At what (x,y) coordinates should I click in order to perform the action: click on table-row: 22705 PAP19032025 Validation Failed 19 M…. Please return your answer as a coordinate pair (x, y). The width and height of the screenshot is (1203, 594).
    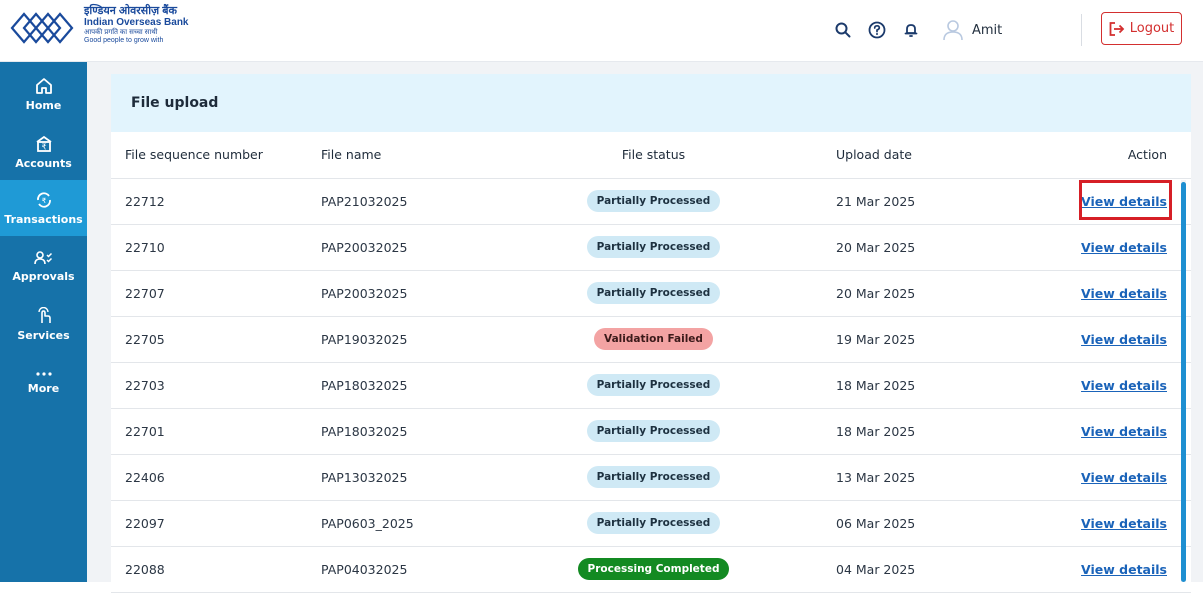
    Looking at the image, I should click on (651, 339).